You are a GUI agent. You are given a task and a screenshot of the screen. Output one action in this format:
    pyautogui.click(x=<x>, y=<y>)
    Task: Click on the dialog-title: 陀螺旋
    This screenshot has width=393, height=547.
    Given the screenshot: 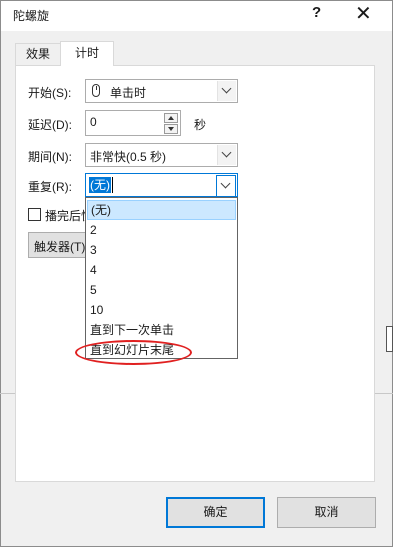 What is the action you would take?
    pyautogui.click(x=31, y=16)
    